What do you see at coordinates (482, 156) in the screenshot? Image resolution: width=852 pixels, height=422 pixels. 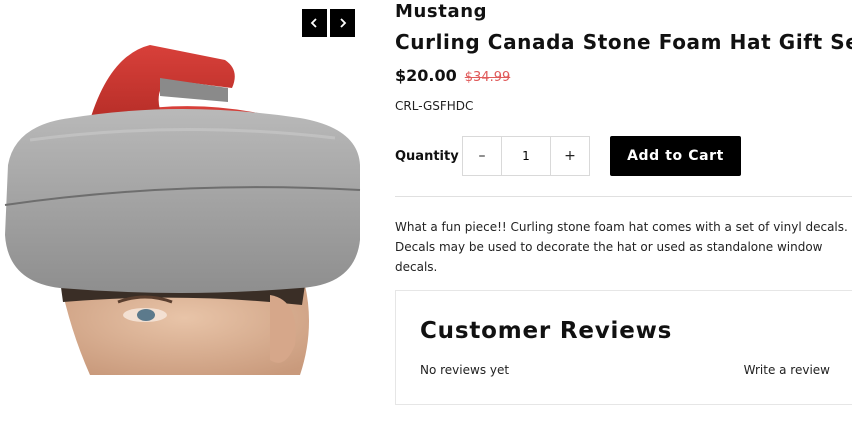 I see `decrease-quantity-button: –` at bounding box center [482, 156].